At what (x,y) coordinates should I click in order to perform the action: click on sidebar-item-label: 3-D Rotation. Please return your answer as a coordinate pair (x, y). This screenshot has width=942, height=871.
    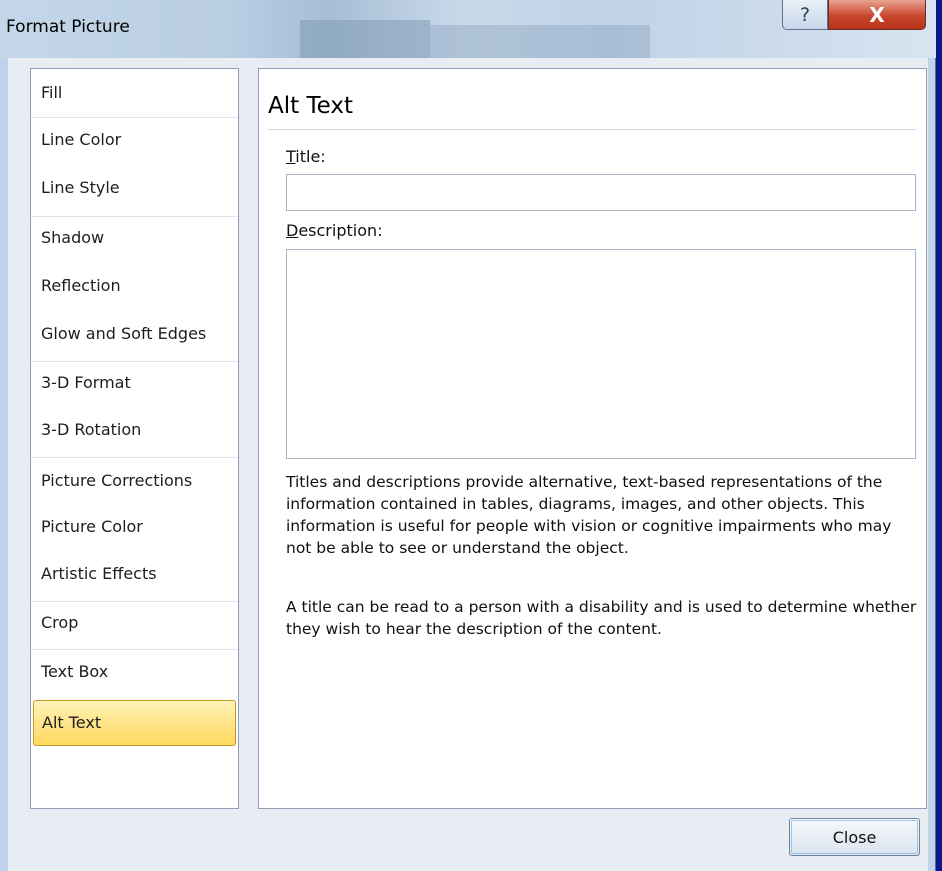
    Looking at the image, I should click on (91, 429).